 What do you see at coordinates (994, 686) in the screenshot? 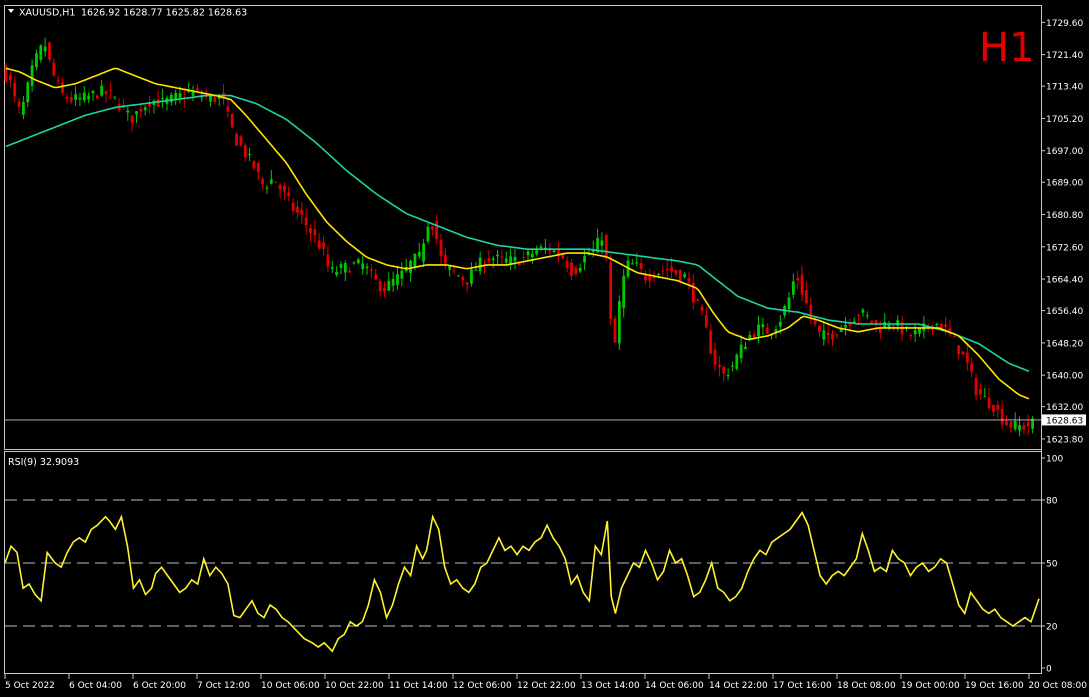
I see `time-tick-label: 19 Oct 16:00` at bounding box center [994, 686].